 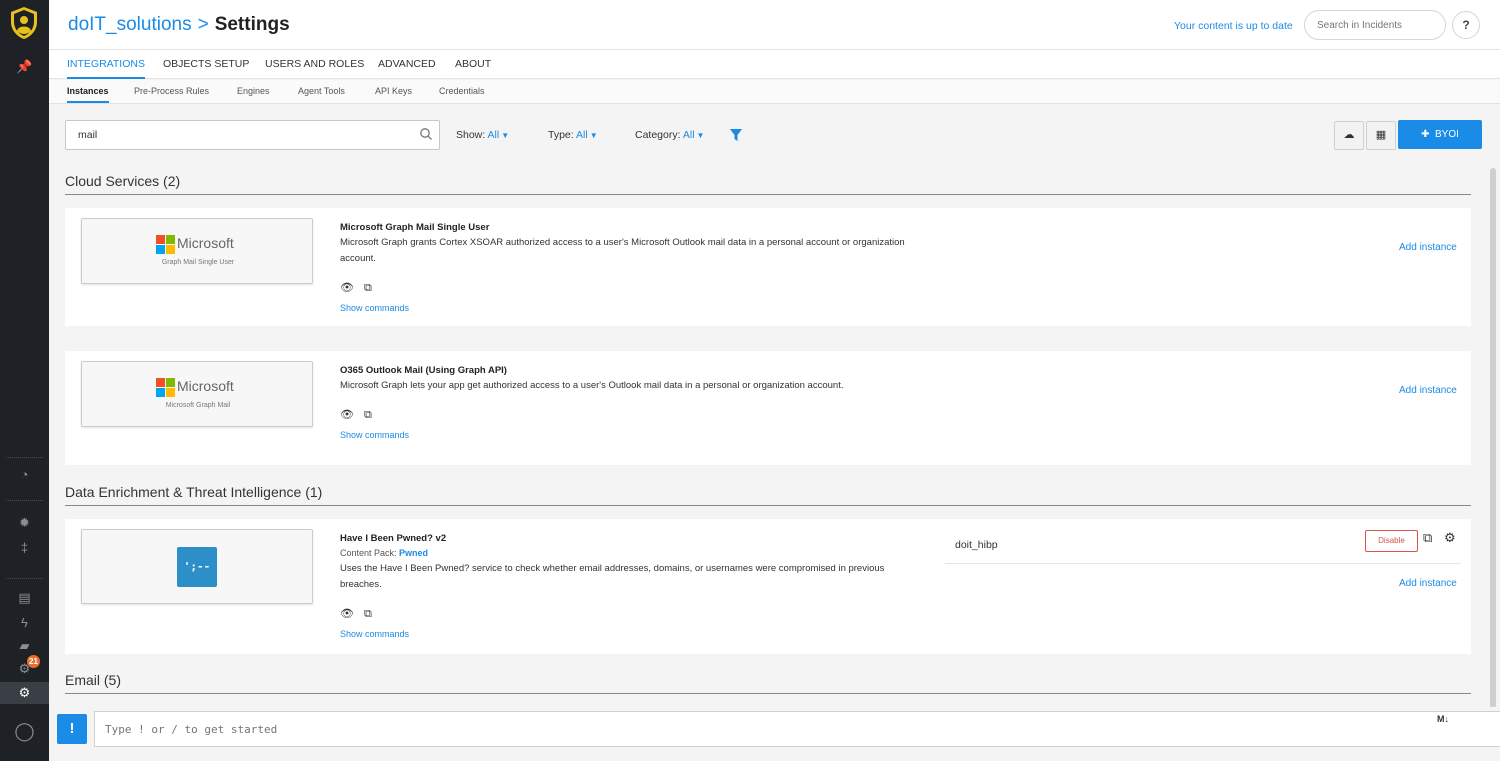 I want to click on incidents-icon: ✹, so click(x=24, y=523).